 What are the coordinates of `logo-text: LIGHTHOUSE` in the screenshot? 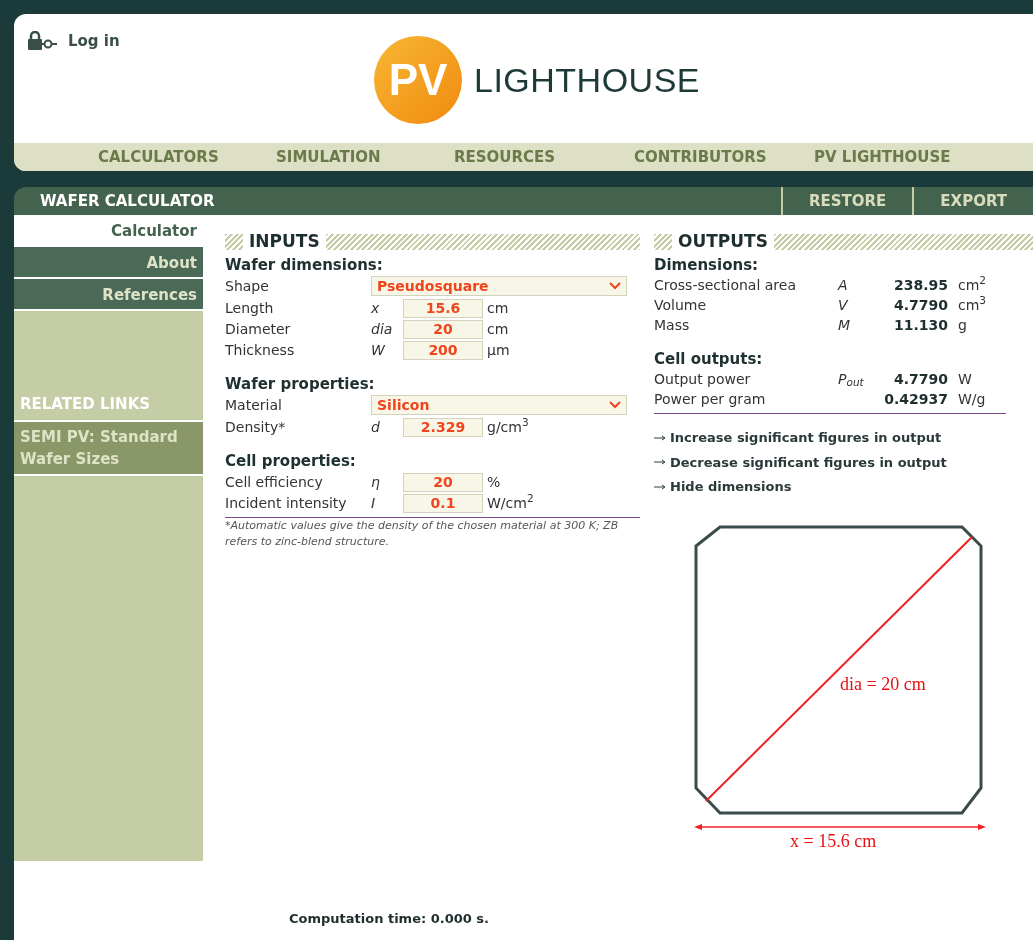 It's located at (587, 80).